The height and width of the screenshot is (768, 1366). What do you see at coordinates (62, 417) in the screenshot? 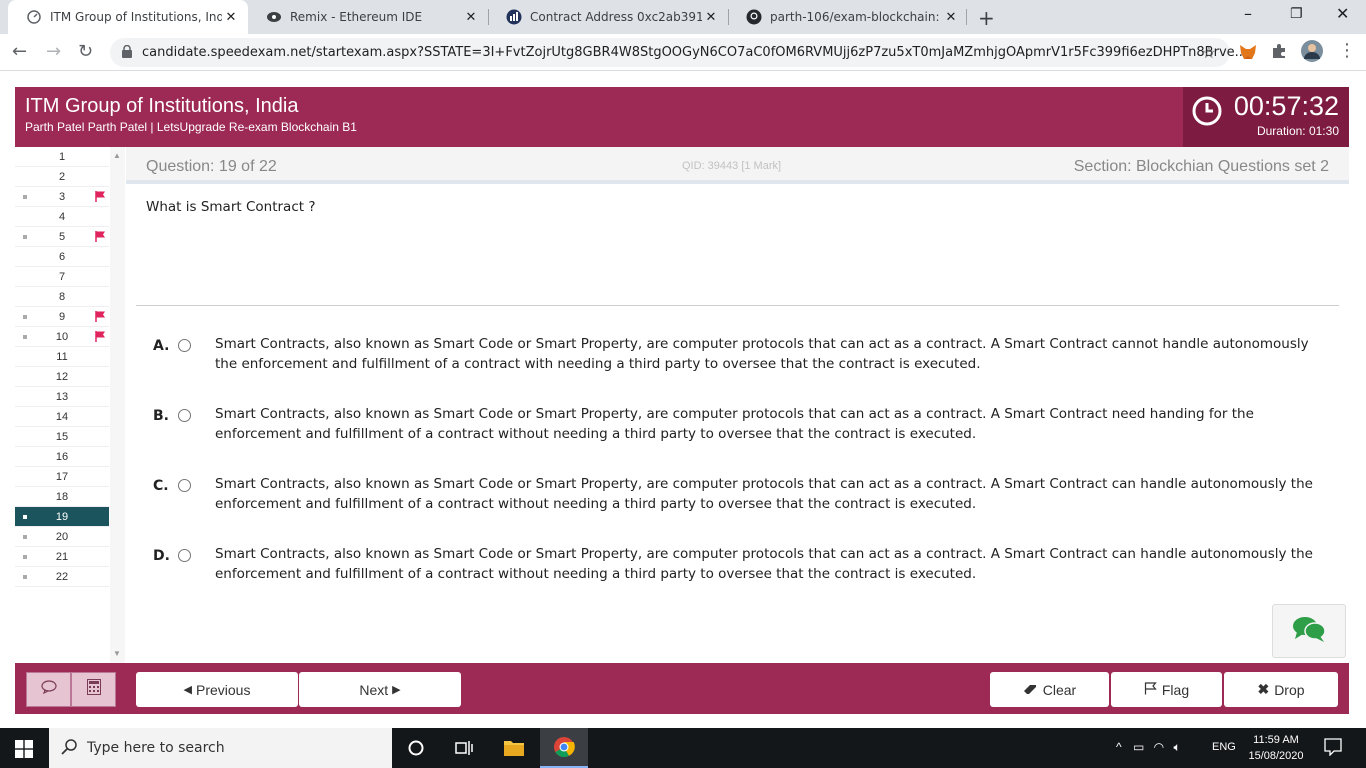
I see `question-nav-item: 14` at bounding box center [62, 417].